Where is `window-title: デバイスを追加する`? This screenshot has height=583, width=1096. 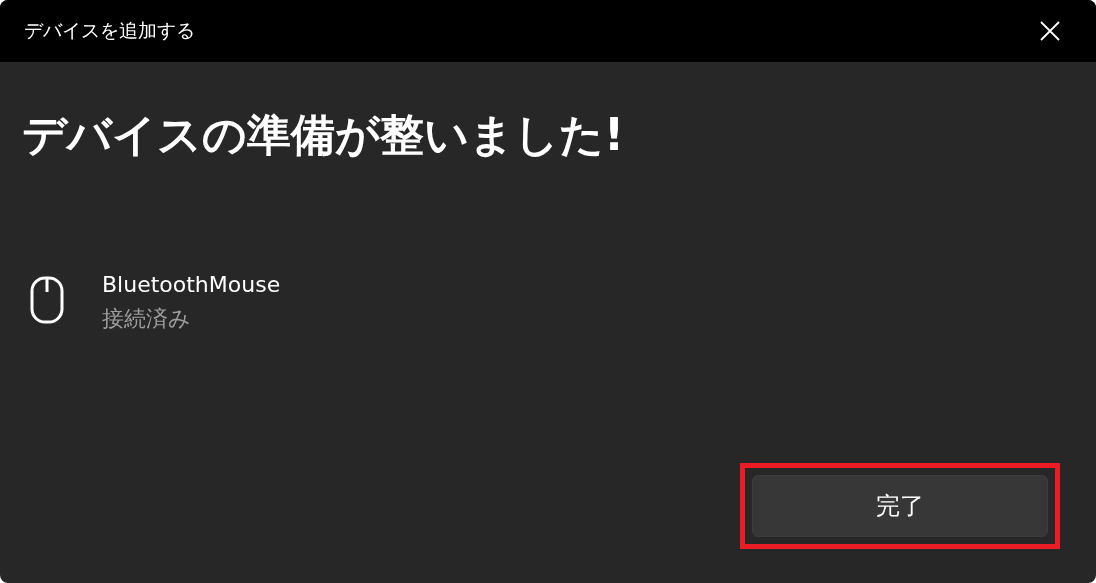 window-title: デバイスを追加する is located at coordinates (109, 30).